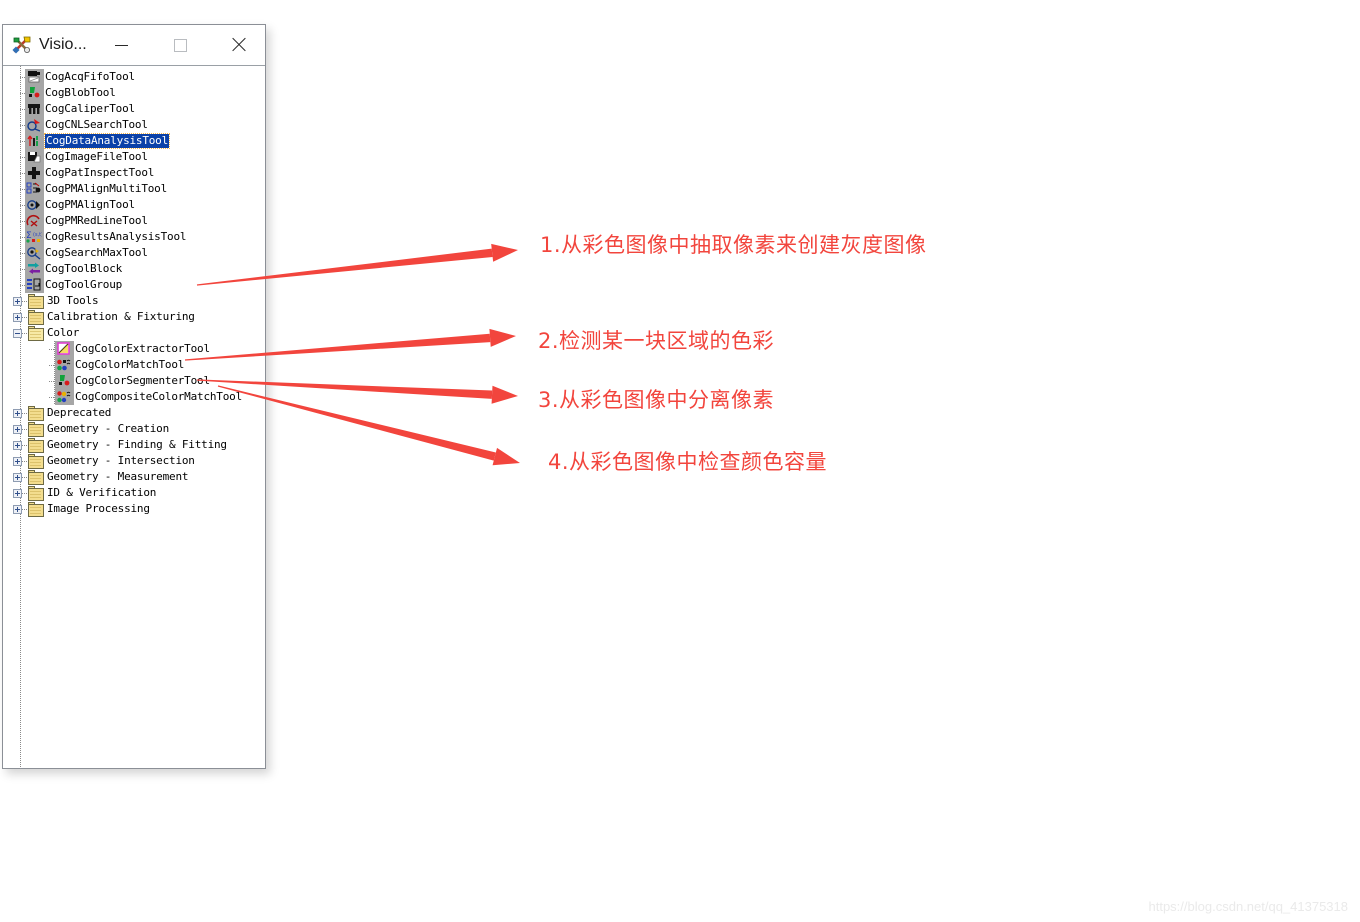 The image size is (1360, 922). I want to click on tree-item-label: CogCaliperTool, so click(90, 108).